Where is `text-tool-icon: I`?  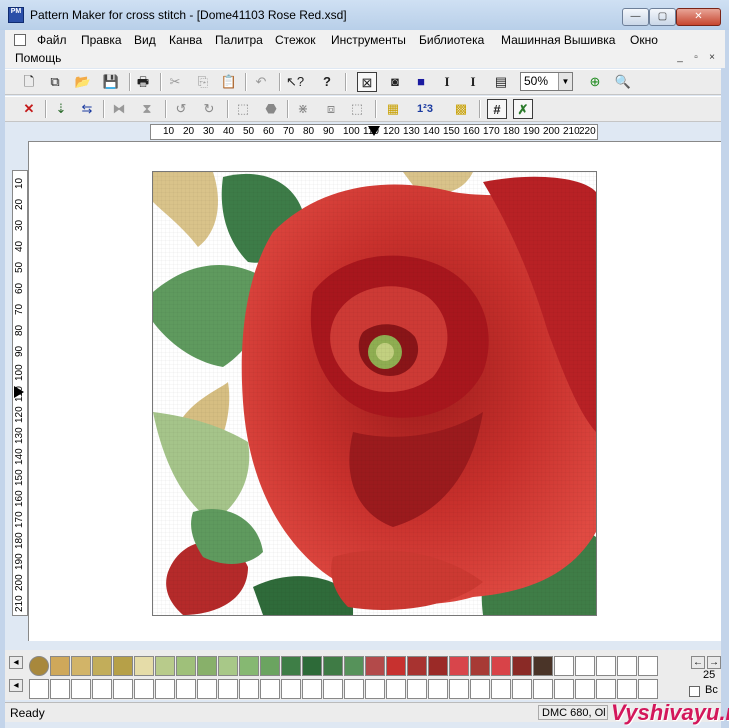
text-tool-icon: I is located at coordinates (447, 82).